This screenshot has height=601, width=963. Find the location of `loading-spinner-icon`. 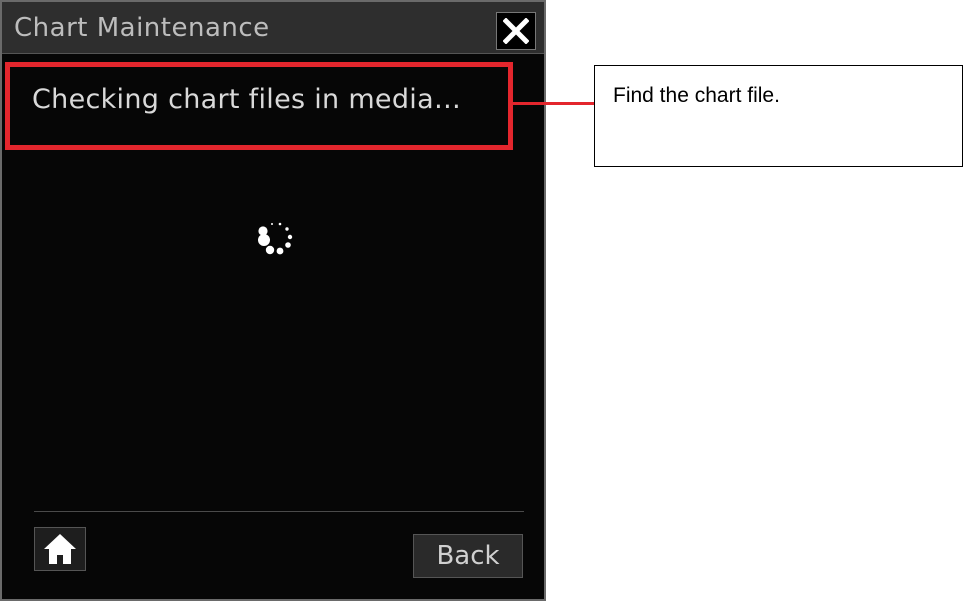

loading-spinner-icon is located at coordinates (275, 238).